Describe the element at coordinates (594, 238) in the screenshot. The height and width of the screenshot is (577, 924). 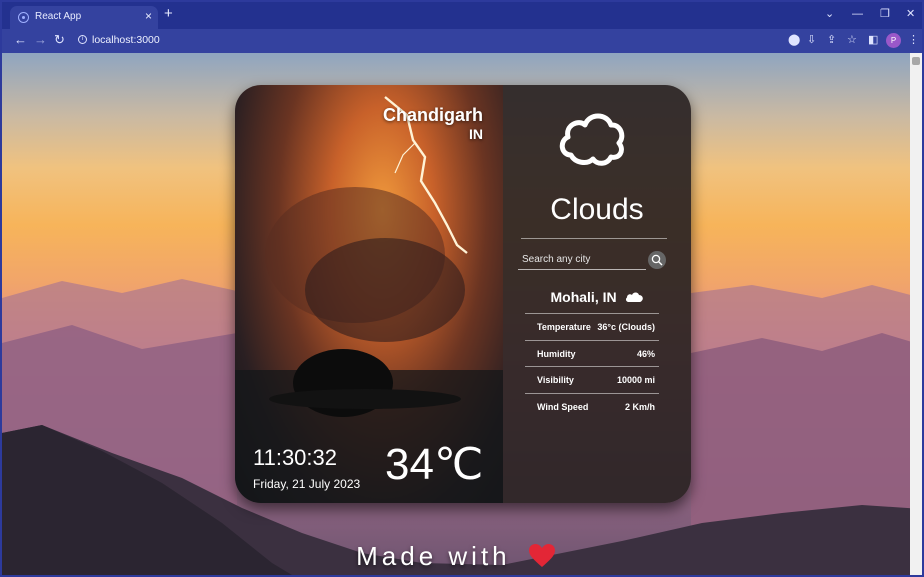
I see `divider` at that location.